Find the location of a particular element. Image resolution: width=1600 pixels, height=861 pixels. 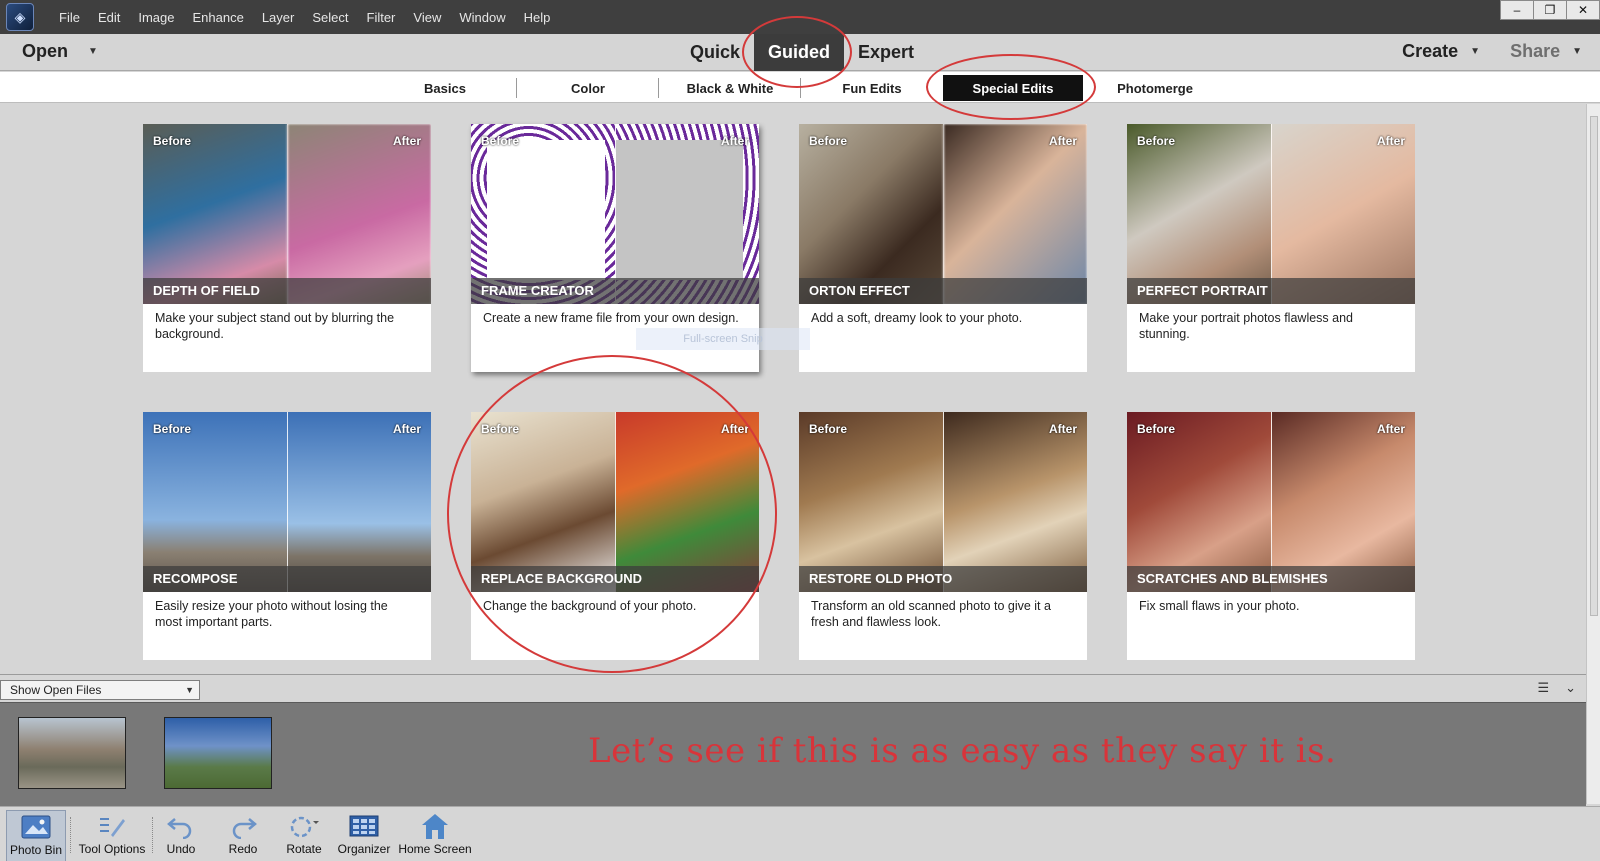

tab-expert: Expert is located at coordinates (886, 52).